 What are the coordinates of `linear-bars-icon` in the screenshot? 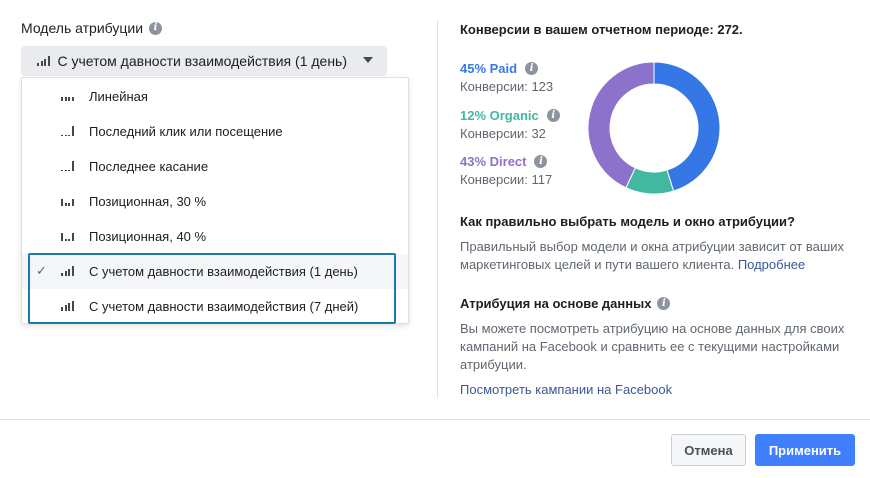 It's located at (67, 96).